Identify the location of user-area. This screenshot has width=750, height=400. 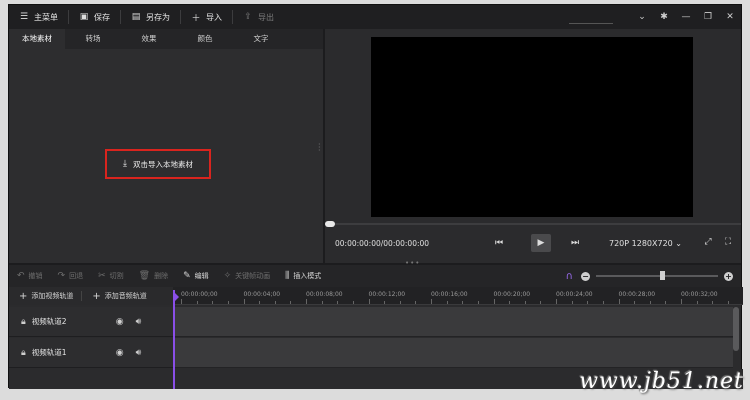
(591, 23).